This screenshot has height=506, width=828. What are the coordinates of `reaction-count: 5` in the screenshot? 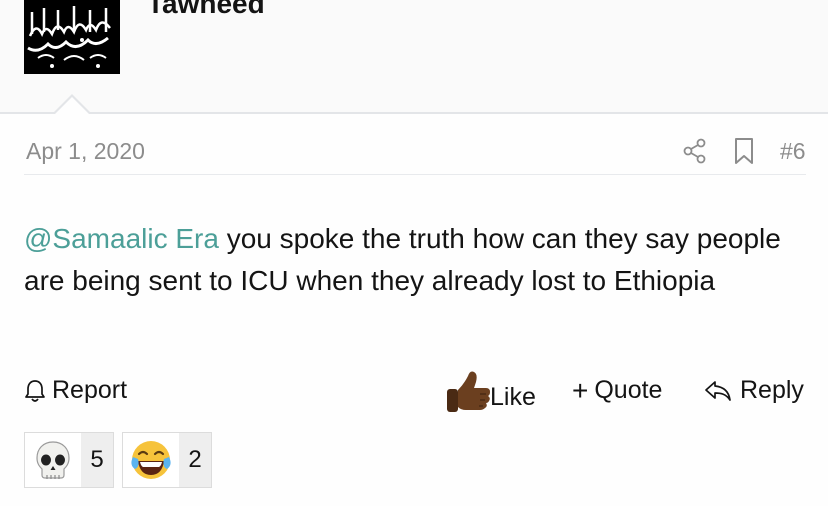 It's located at (97, 460).